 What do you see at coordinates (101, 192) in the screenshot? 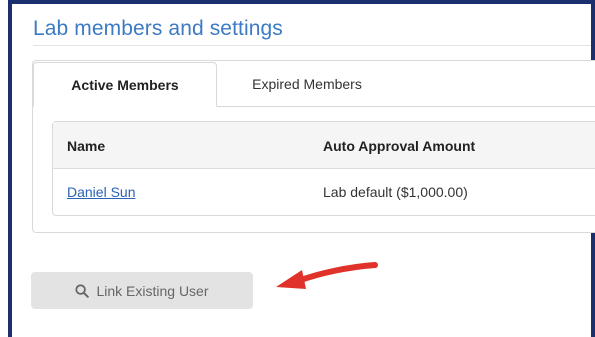
I see `member-name-link: Daniel Sun` at bounding box center [101, 192].